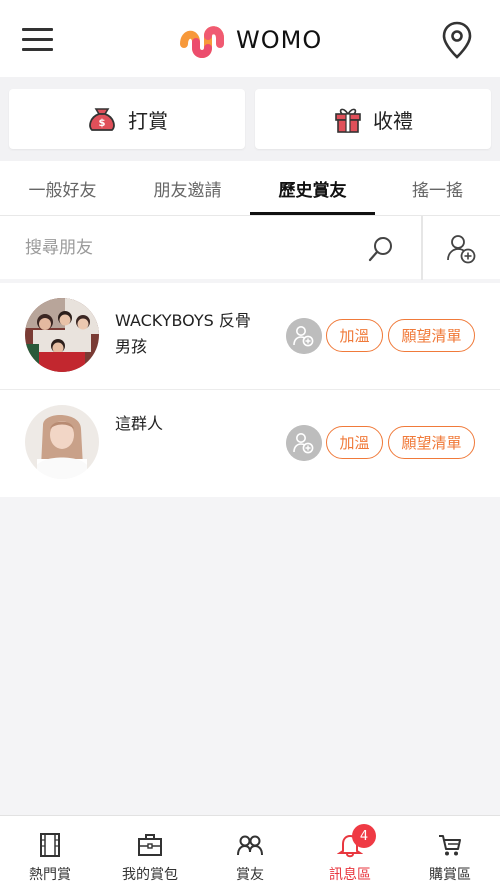 This screenshot has height=889, width=500. What do you see at coordinates (312, 188) in the screenshot?
I see `tab-history-friends: 歷史賞友` at bounding box center [312, 188].